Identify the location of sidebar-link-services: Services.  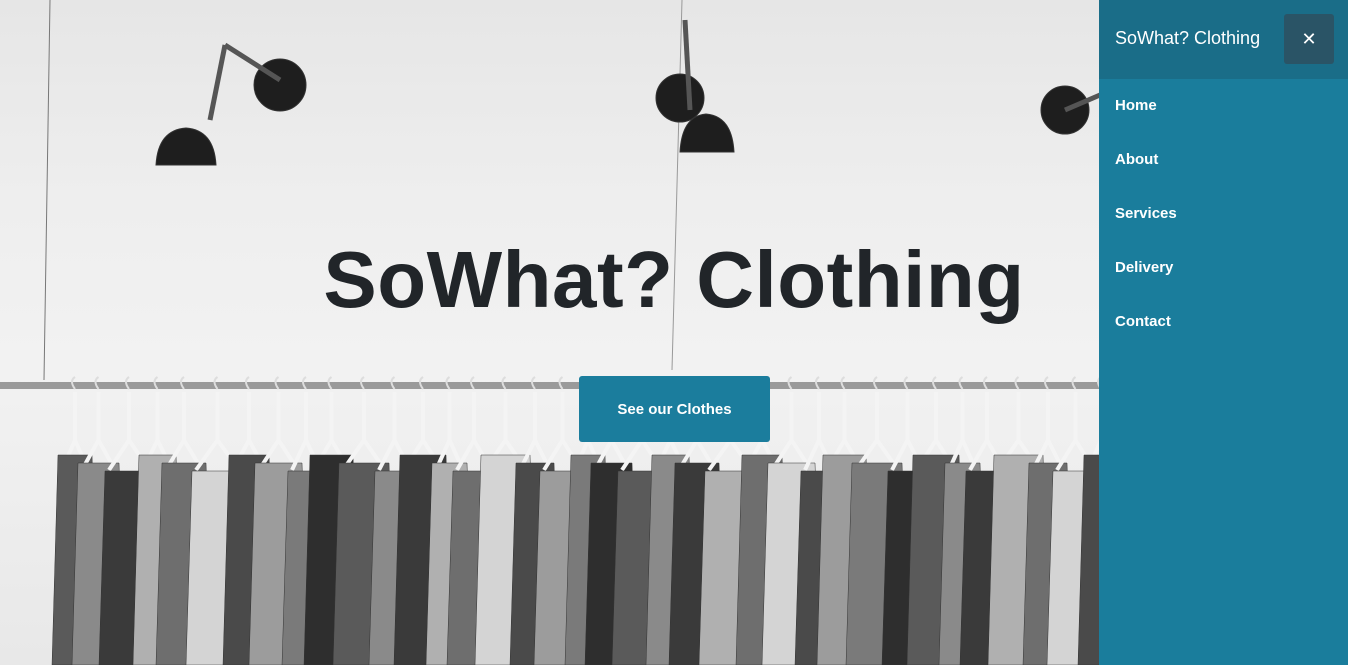
(1223, 214).